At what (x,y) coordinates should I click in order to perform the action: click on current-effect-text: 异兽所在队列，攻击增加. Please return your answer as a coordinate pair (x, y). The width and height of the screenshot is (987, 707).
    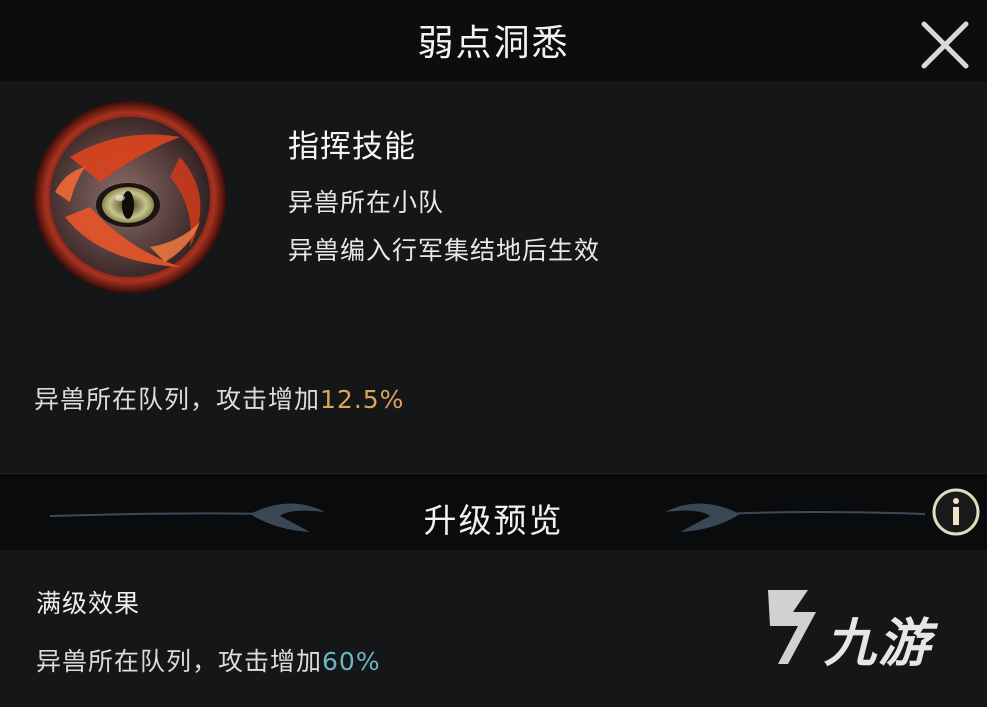
    Looking at the image, I should click on (177, 399).